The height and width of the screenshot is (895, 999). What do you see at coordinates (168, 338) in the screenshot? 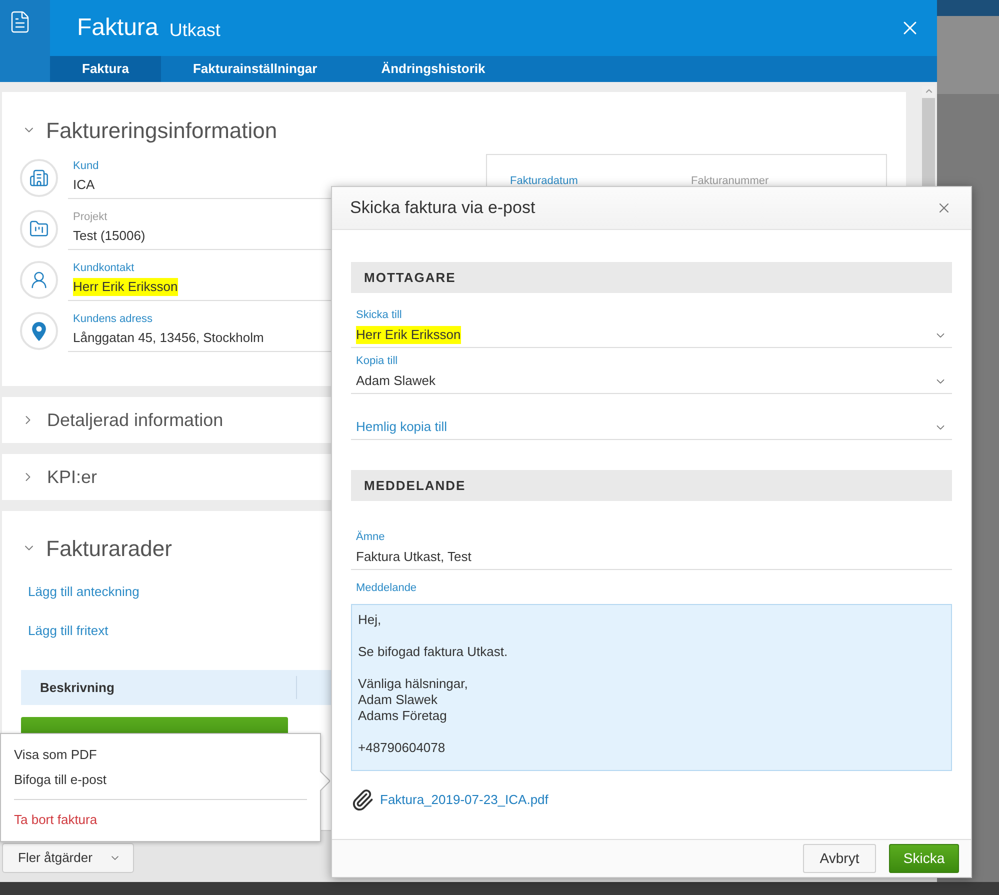
I see `field-value: Långgatan 45, 13456, Stockholm` at bounding box center [168, 338].